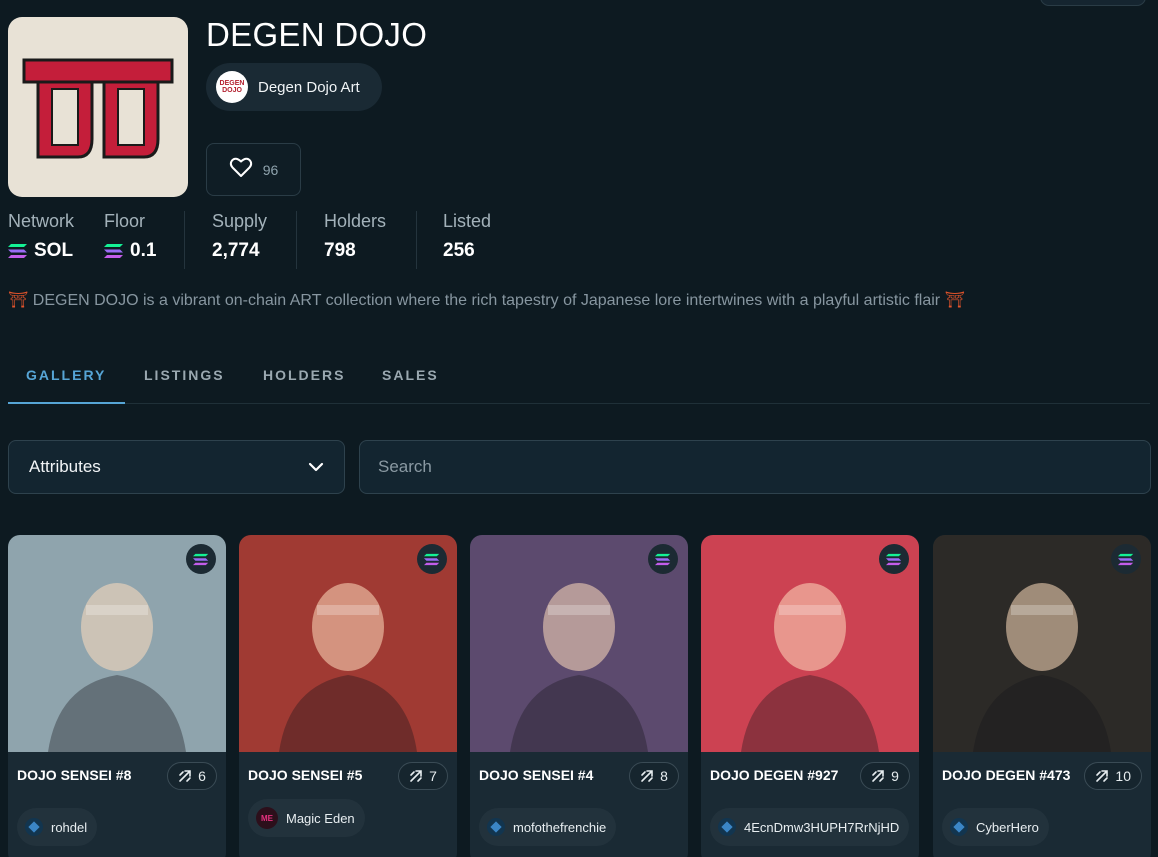 This screenshot has width=1158, height=857. I want to click on nft-card: DOJO DEGEN #927 9 4EcnDmw3HUPH7RrNjHD, so click(810, 696).